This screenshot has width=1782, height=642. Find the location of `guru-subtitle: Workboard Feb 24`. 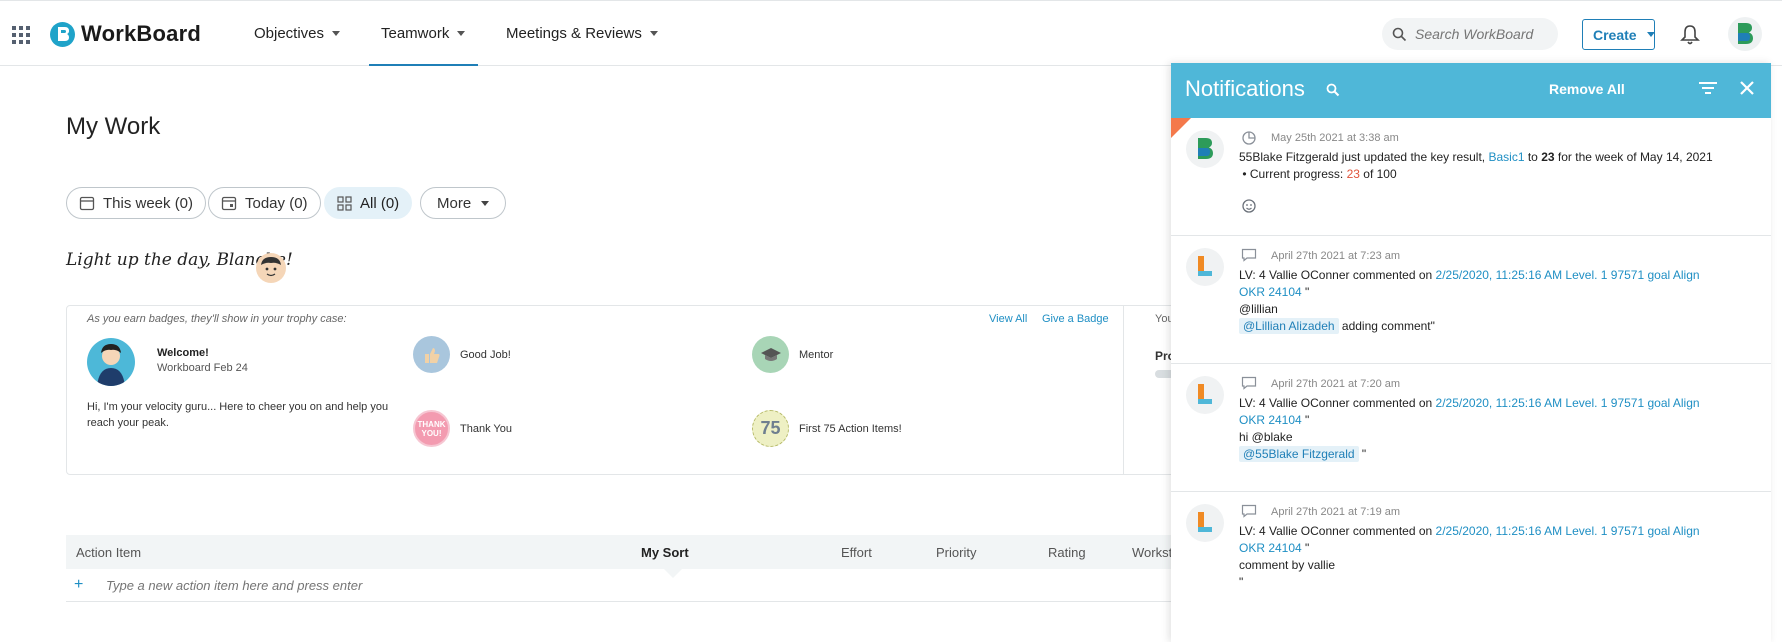

guru-subtitle: Workboard Feb 24 is located at coordinates (202, 368).